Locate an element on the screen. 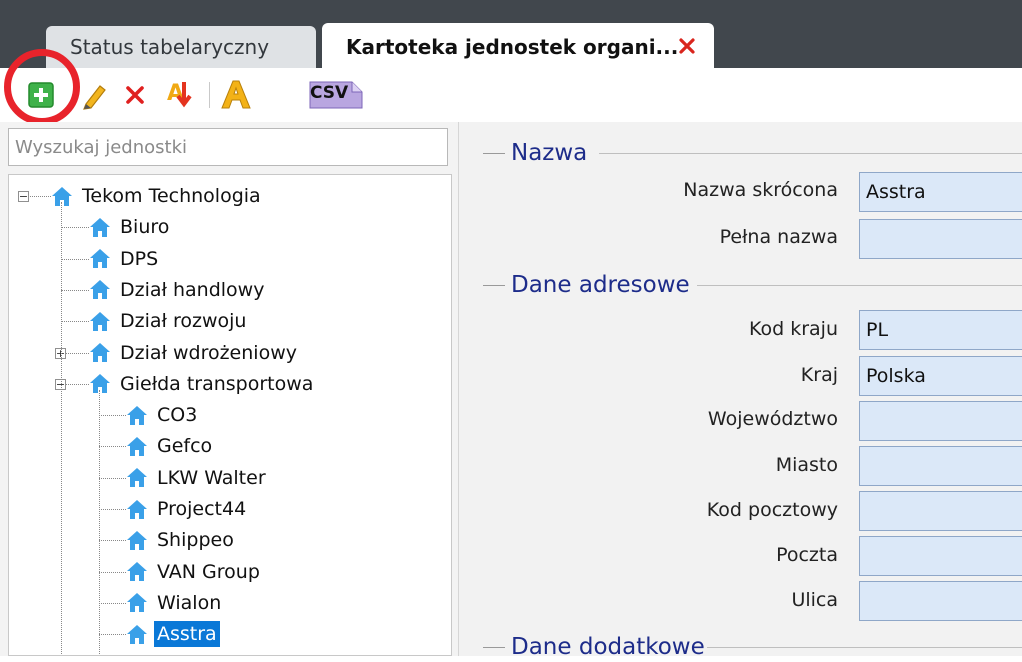 This screenshot has height=662, width=1022. delete-x-icon is located at coordinates (135, 95).